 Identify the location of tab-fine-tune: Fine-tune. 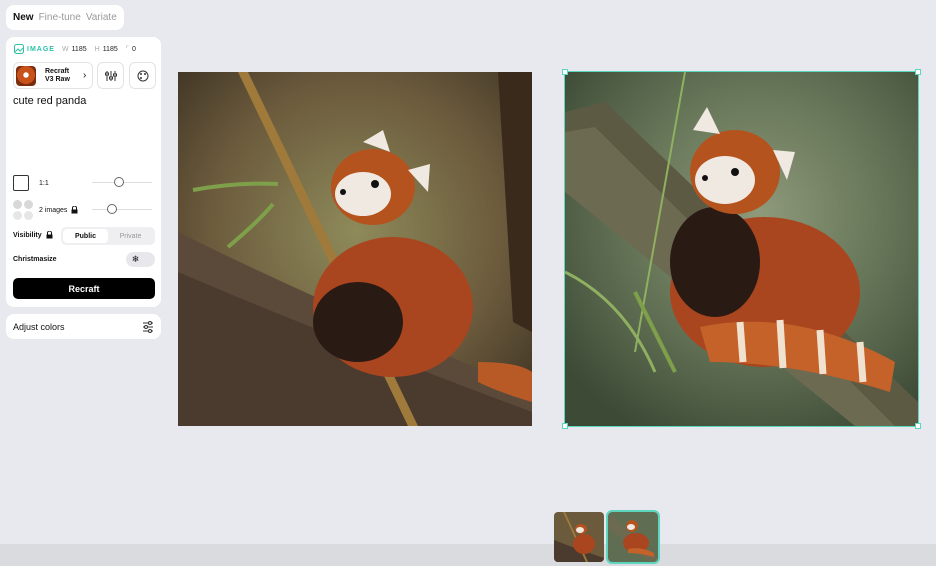
(60, 17).